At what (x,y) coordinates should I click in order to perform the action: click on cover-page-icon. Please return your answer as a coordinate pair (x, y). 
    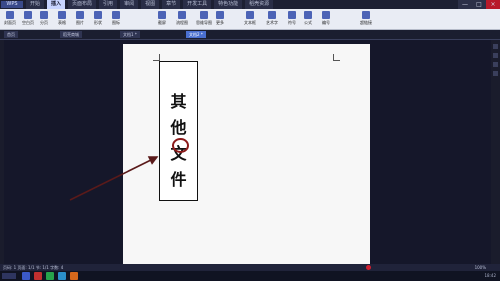
    Looking at the image, I should click on (10, 15).